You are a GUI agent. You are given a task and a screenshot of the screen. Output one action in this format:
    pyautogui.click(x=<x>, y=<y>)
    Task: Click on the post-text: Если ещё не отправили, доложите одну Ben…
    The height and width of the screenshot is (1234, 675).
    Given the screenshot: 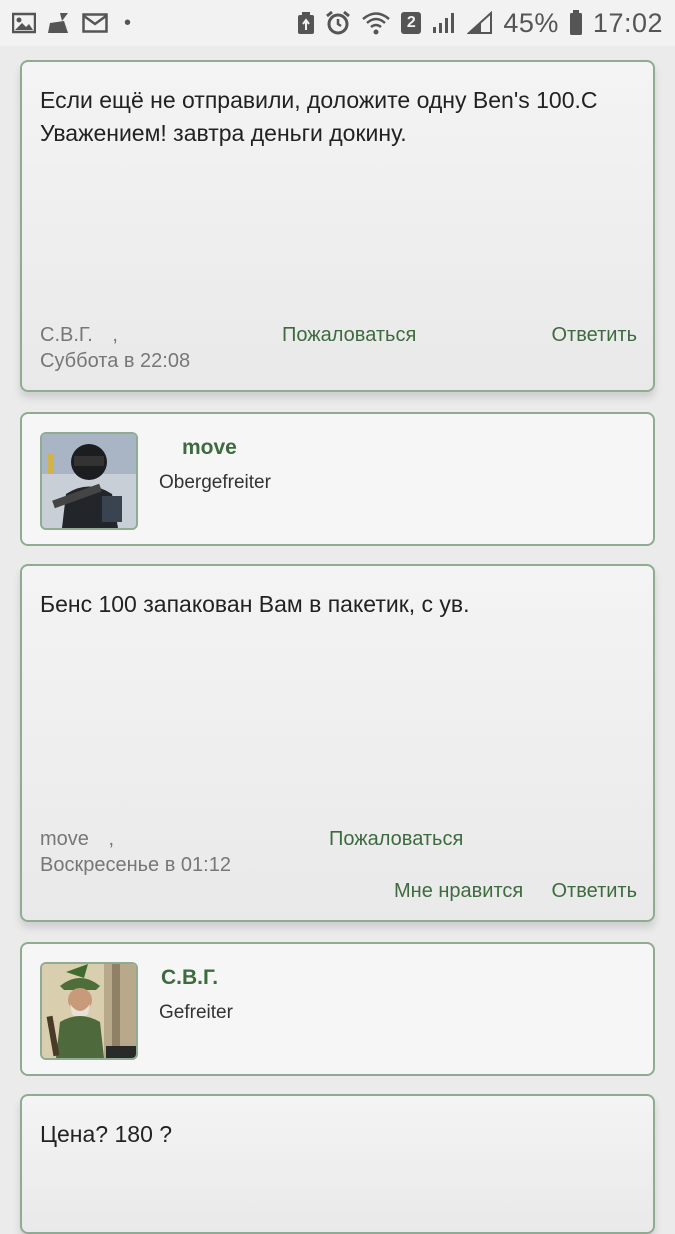 What is the action you would take?
    pyautogui.click(x=319, y=116)
    